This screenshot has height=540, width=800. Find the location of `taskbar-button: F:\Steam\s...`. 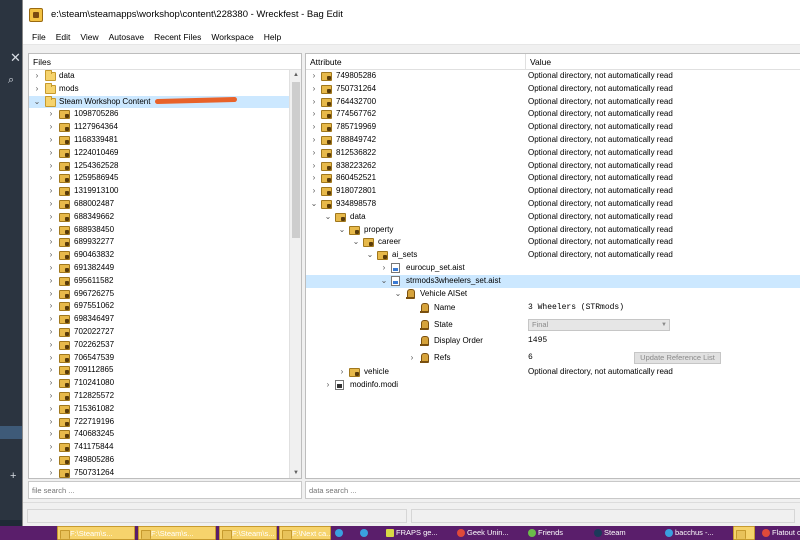

taskbar-button: F:\Steam\s... is located at coordinates (96, 533).